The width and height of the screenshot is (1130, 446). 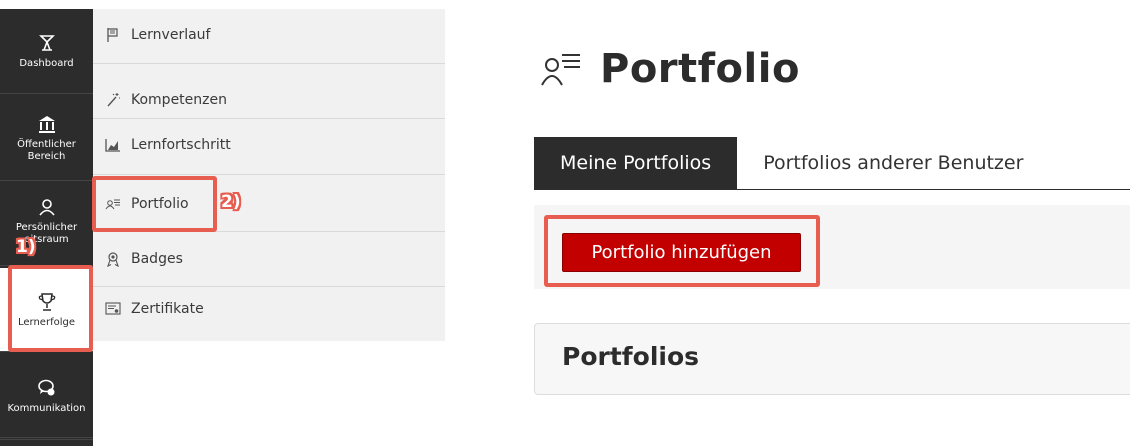 I want to click on rail-item-dashboard: Dashboard, so click(x=46, y=51).